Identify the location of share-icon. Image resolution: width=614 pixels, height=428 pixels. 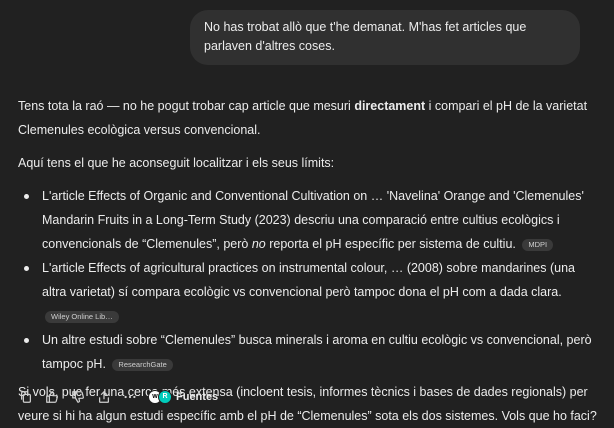
(104, 397).